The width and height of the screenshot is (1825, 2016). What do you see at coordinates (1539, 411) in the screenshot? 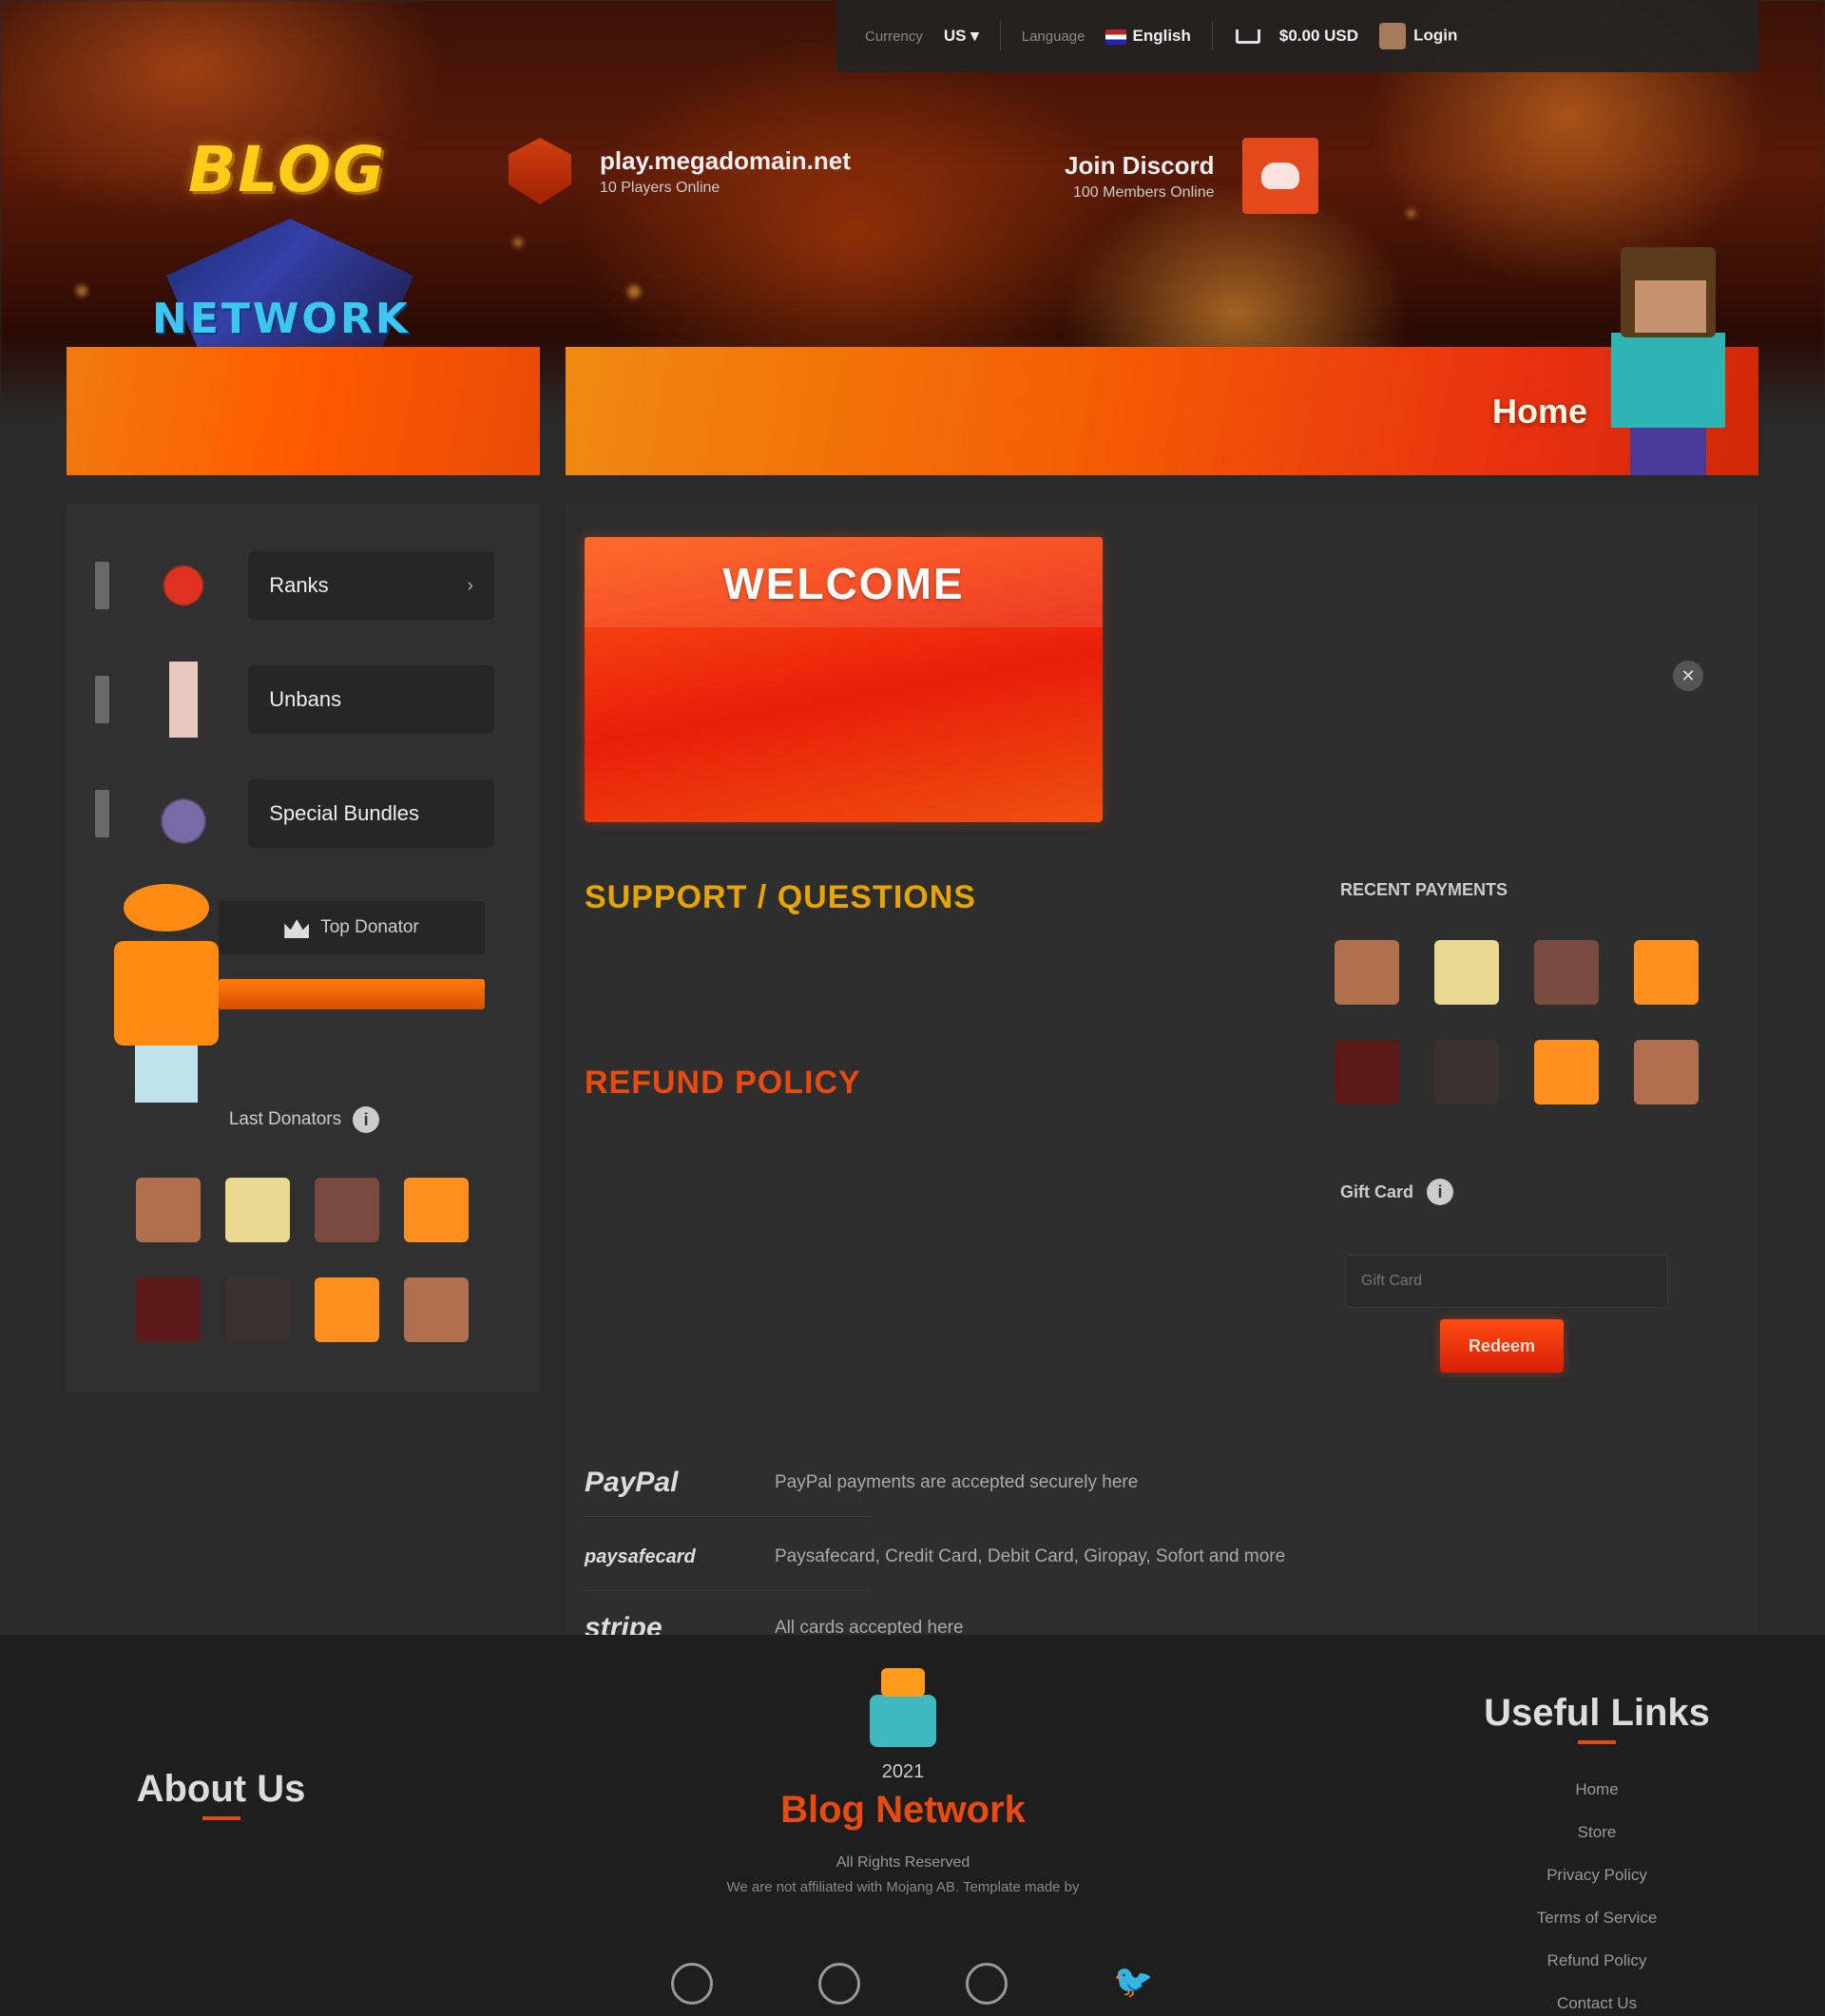
I see `page-title: Home` at bounding box center [1539, 411].